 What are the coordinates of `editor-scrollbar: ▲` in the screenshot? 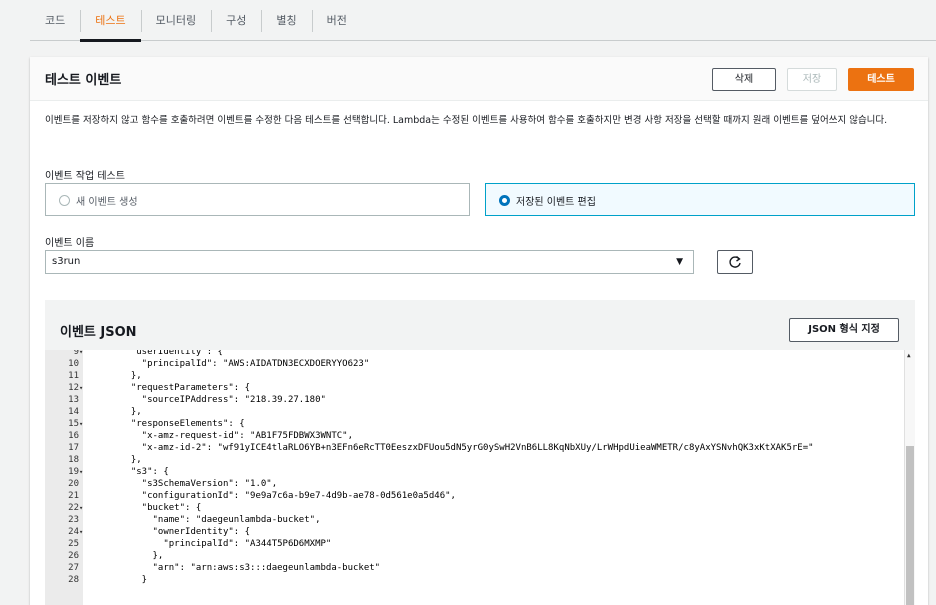 It's located at (909, 477).